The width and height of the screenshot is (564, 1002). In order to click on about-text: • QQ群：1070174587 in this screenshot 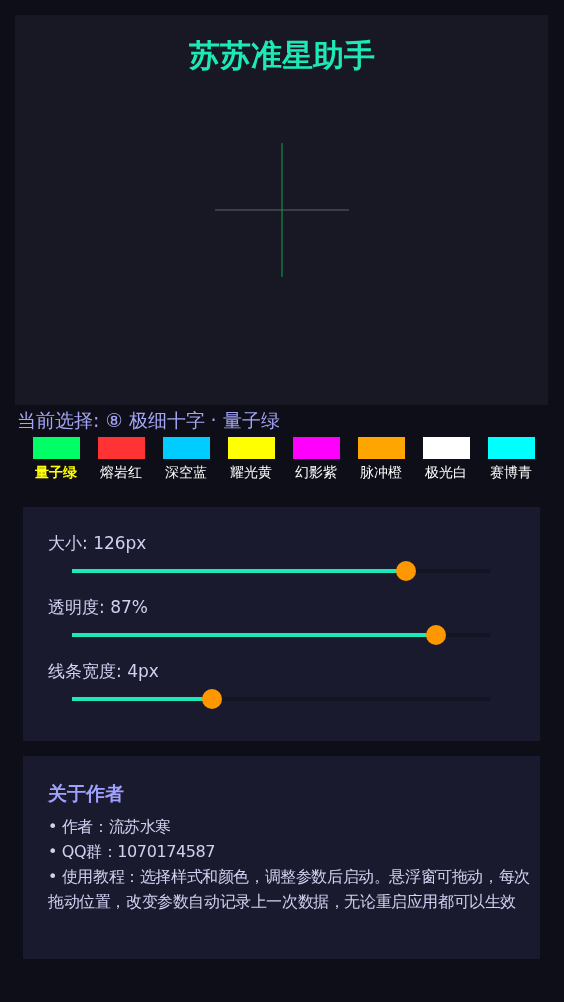, I will do `click(132, 852)`.